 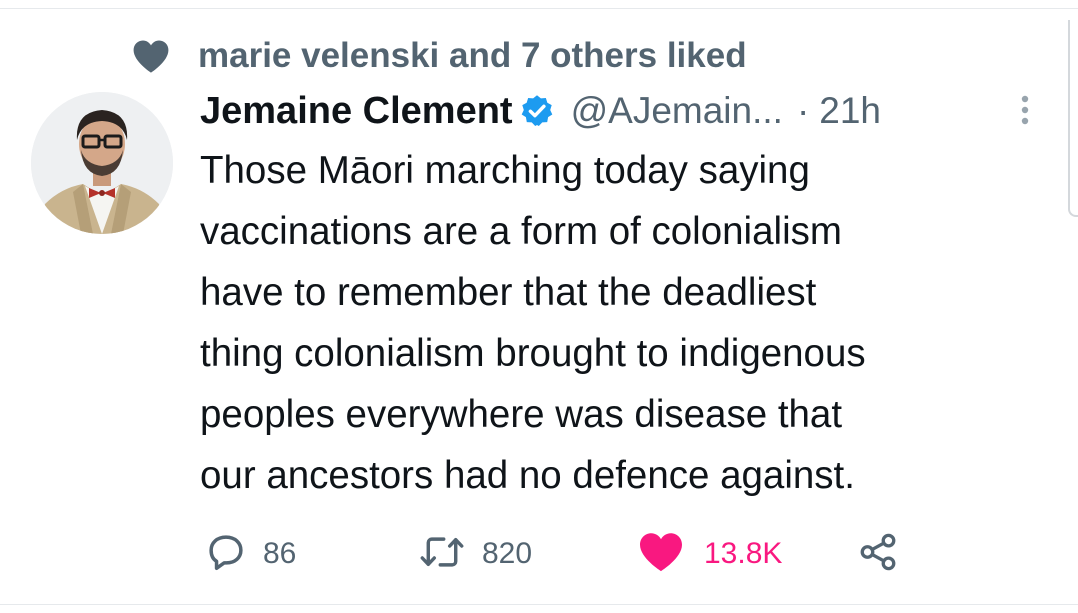 I want to click on display-name: Jemaine Clement, so click(x=356, y=111).